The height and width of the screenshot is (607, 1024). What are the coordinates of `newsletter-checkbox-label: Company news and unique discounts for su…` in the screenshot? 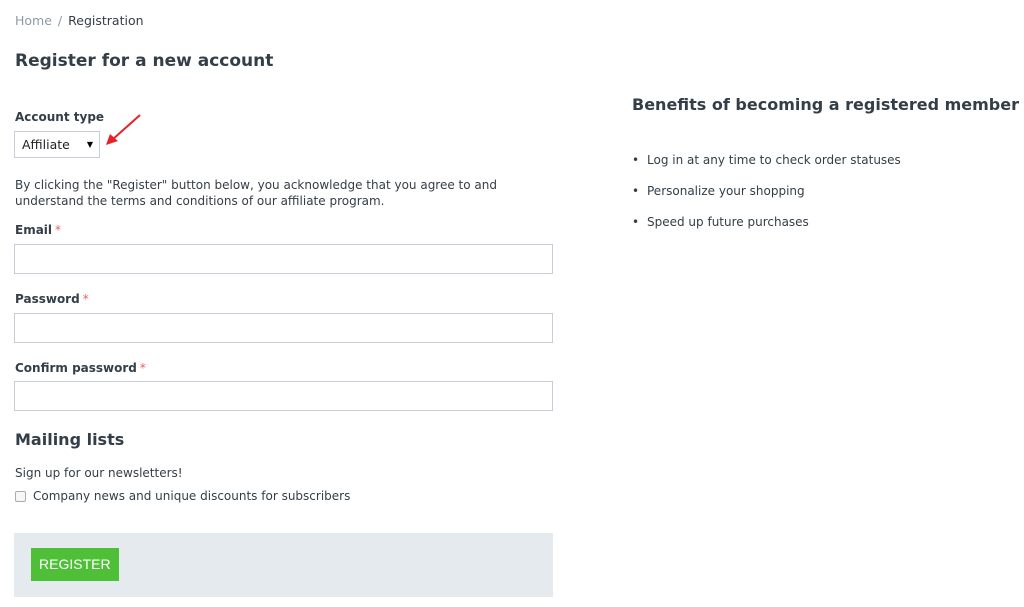 It's located at (191, 496).